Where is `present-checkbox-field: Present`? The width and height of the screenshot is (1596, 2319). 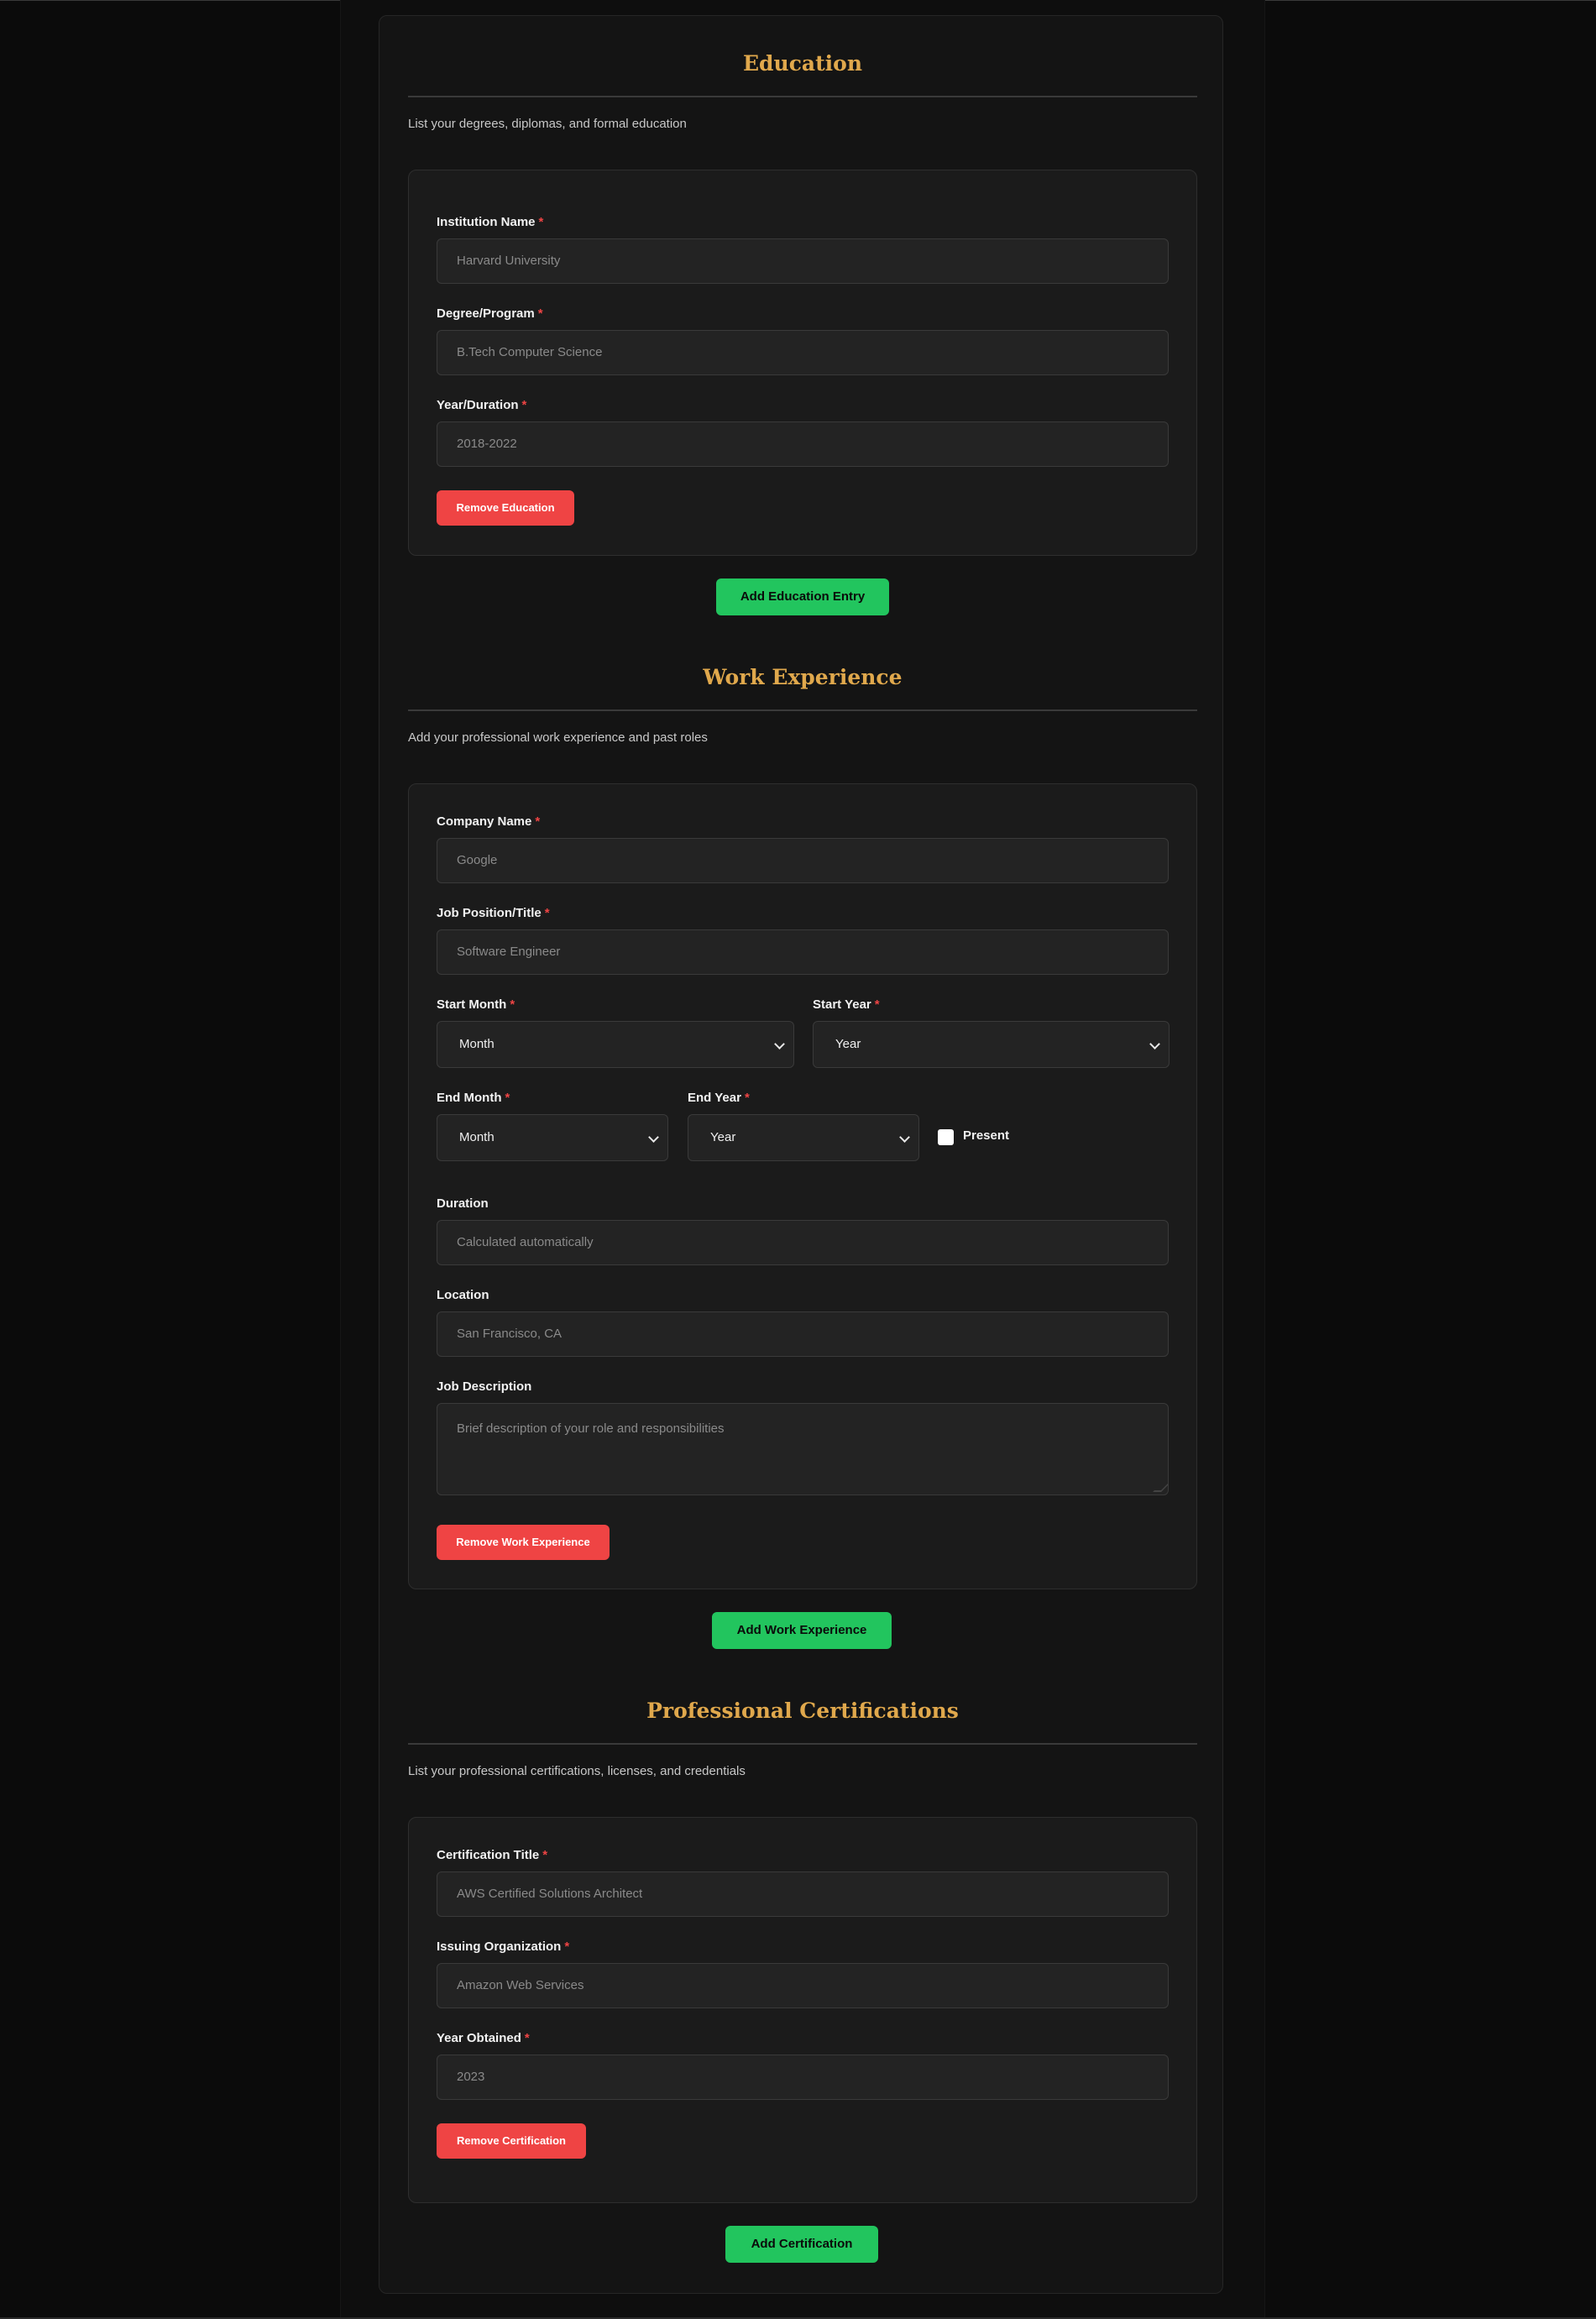
present-checkbox-field: Present is located at coordinates (988, 1138).